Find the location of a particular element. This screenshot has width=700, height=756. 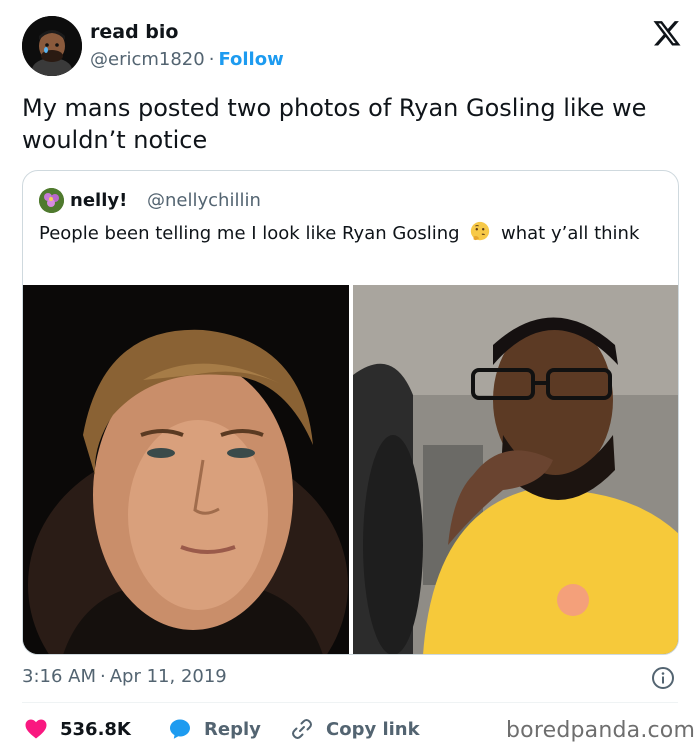

memoji-avatar-icon is located at coordinates (52, 46).